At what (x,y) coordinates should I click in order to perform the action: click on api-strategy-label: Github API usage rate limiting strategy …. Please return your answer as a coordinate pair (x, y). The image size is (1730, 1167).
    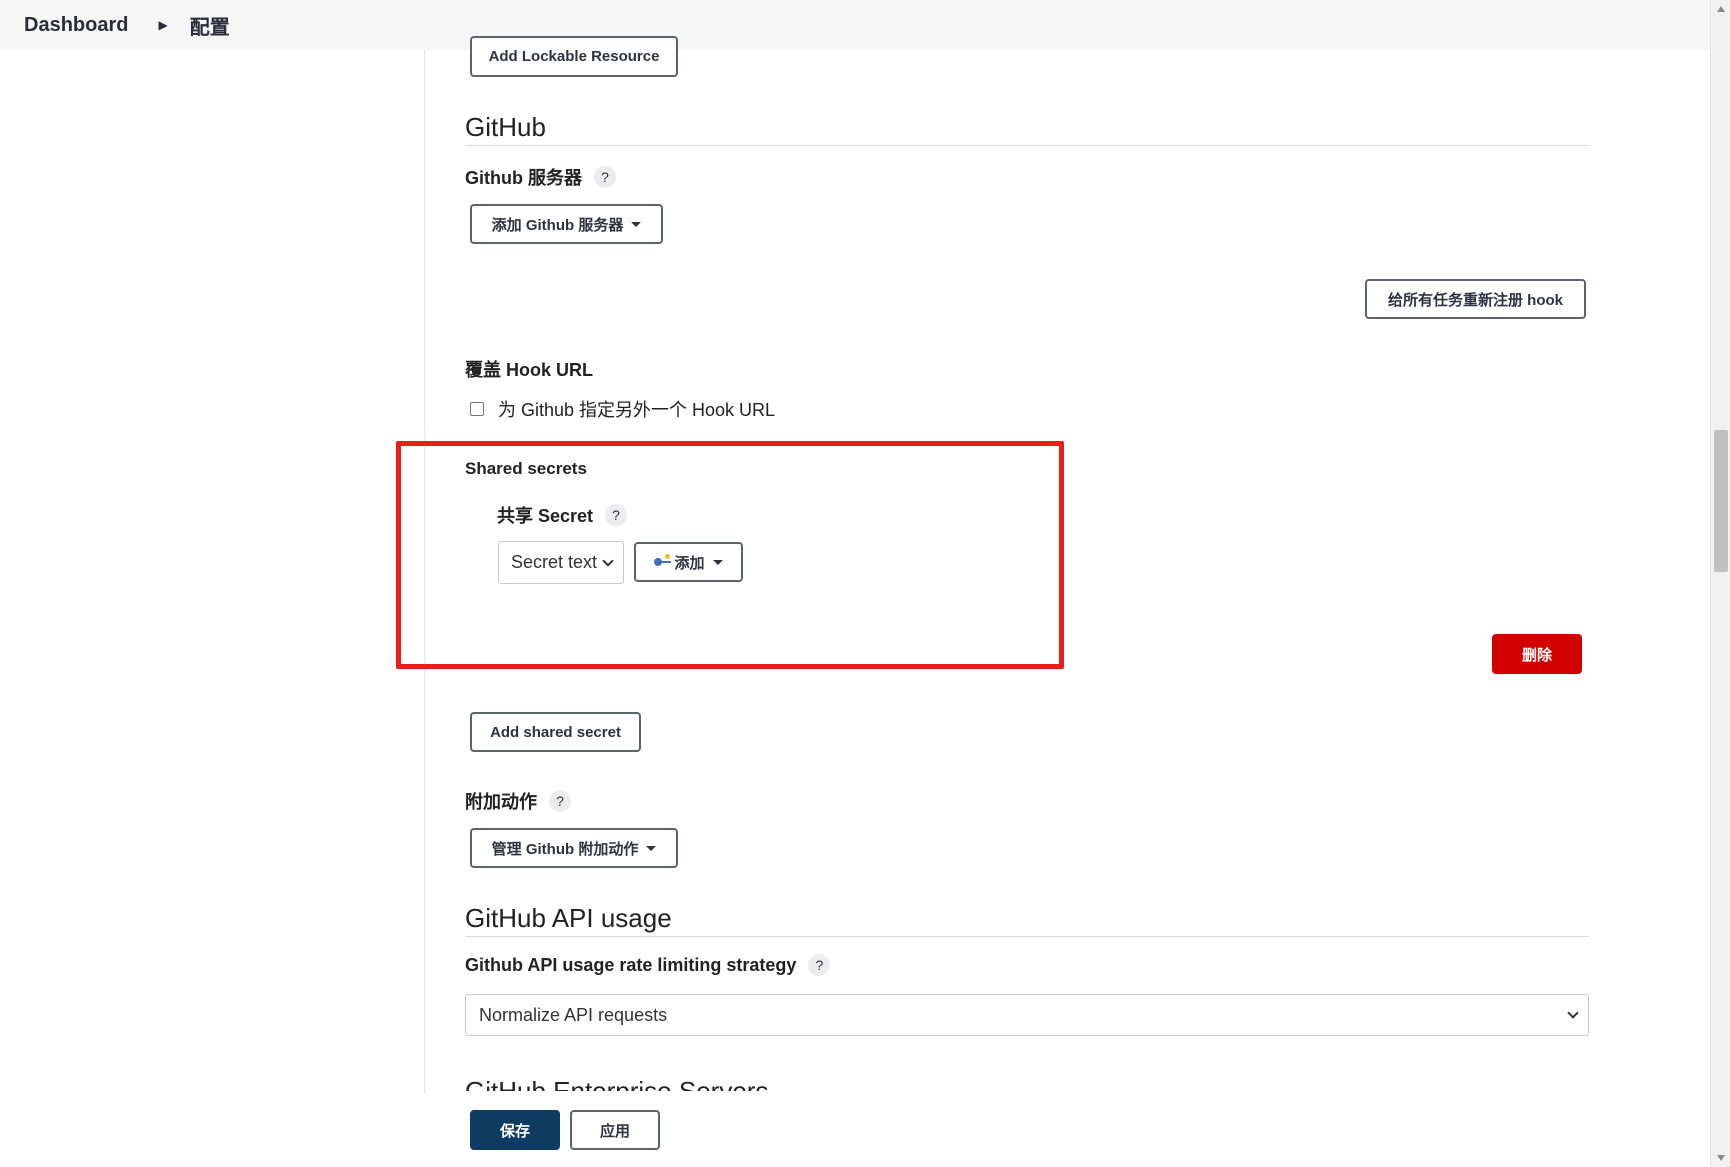
    Looking at the image, I should click on (648, 965).